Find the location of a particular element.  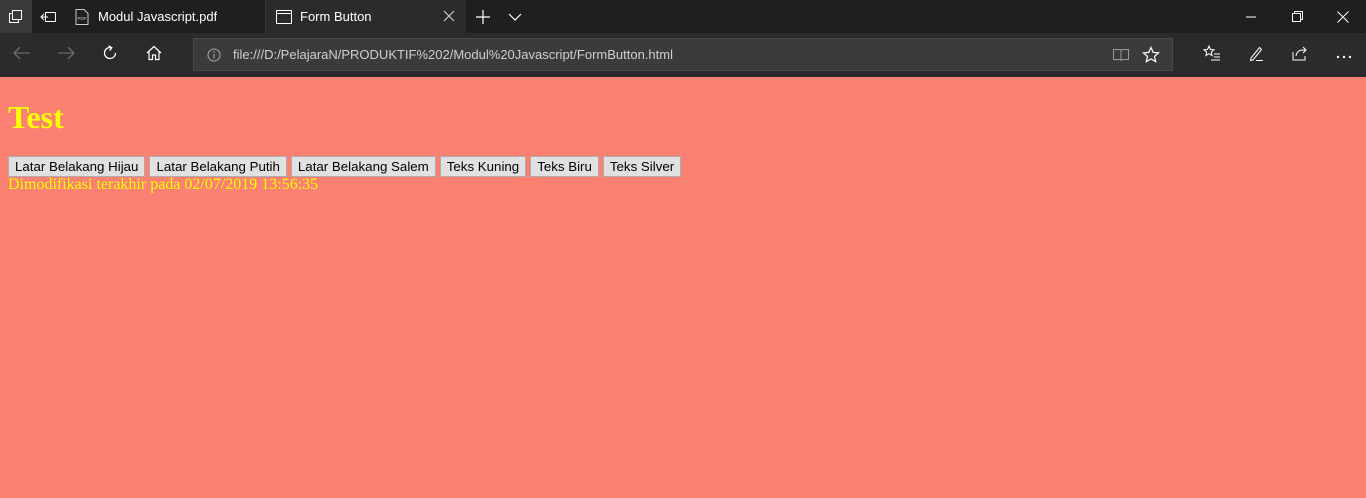

home-button is located at coordinates (154, 55).